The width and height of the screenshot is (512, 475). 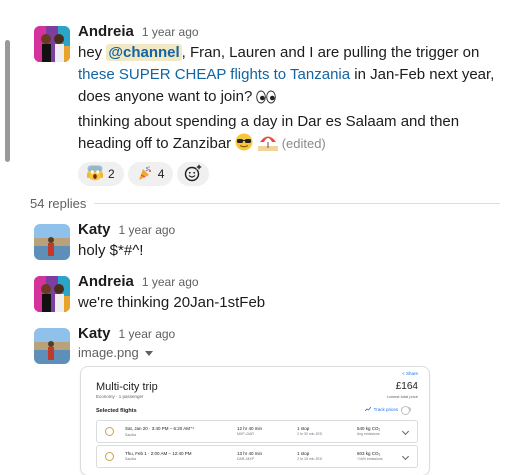 I want to click on flight-duration: 12 hr 40 min MXP–DAR, so click(x=249, y=431).